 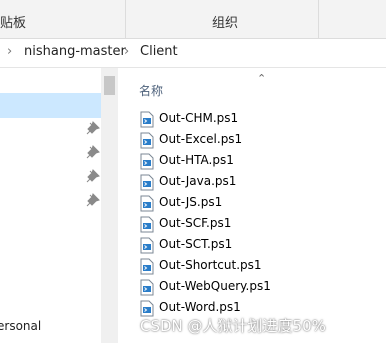 What do you see at coordinates (109, 205) in the screenshot?
I see `nav-scrollbar` at bounding box center [109, 205].